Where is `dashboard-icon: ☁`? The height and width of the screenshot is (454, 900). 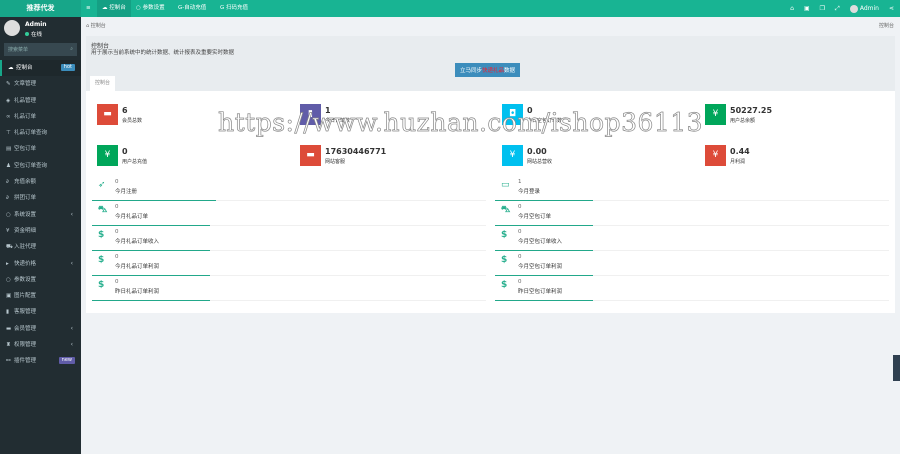
dashboard-icon: ☁ is located at coordinates (11, 68).